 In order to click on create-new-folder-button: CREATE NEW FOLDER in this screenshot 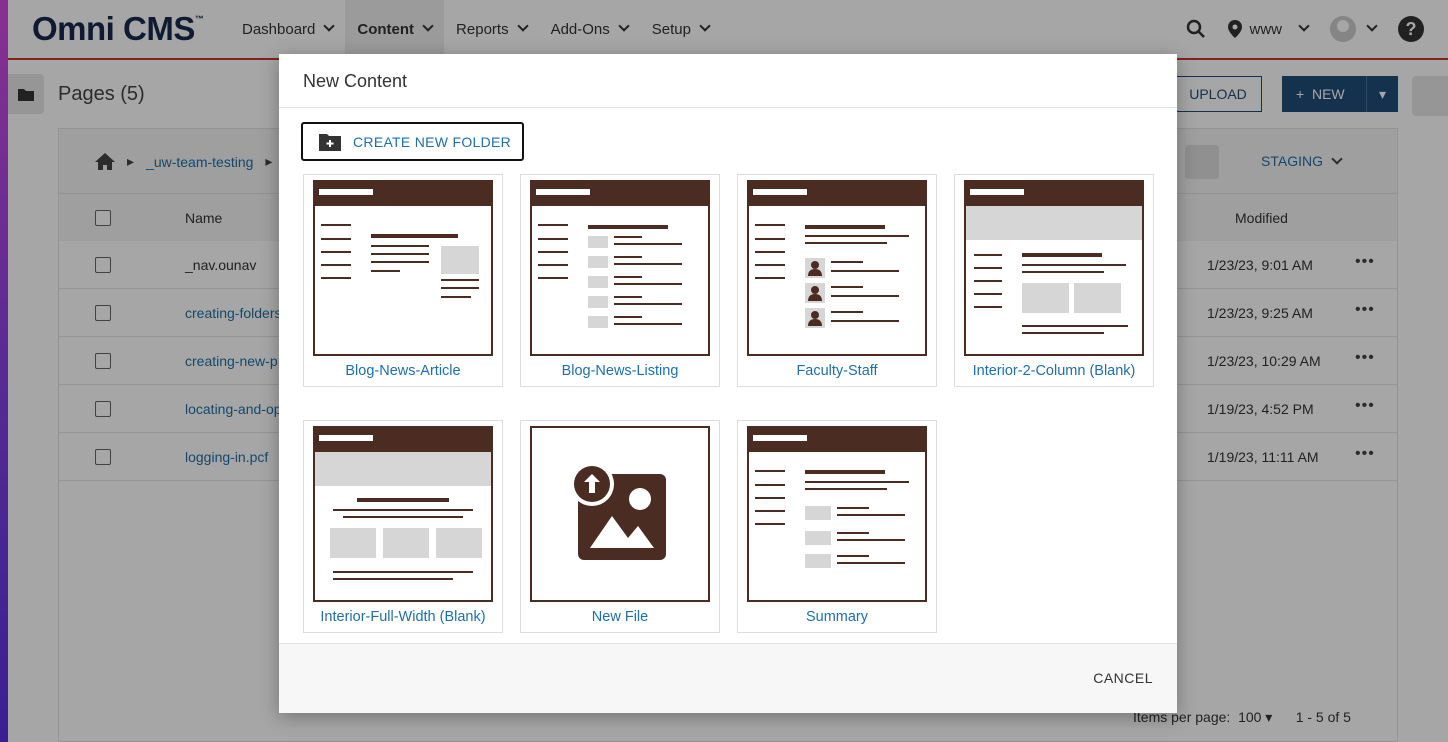, I will do `click(412, 141)`.